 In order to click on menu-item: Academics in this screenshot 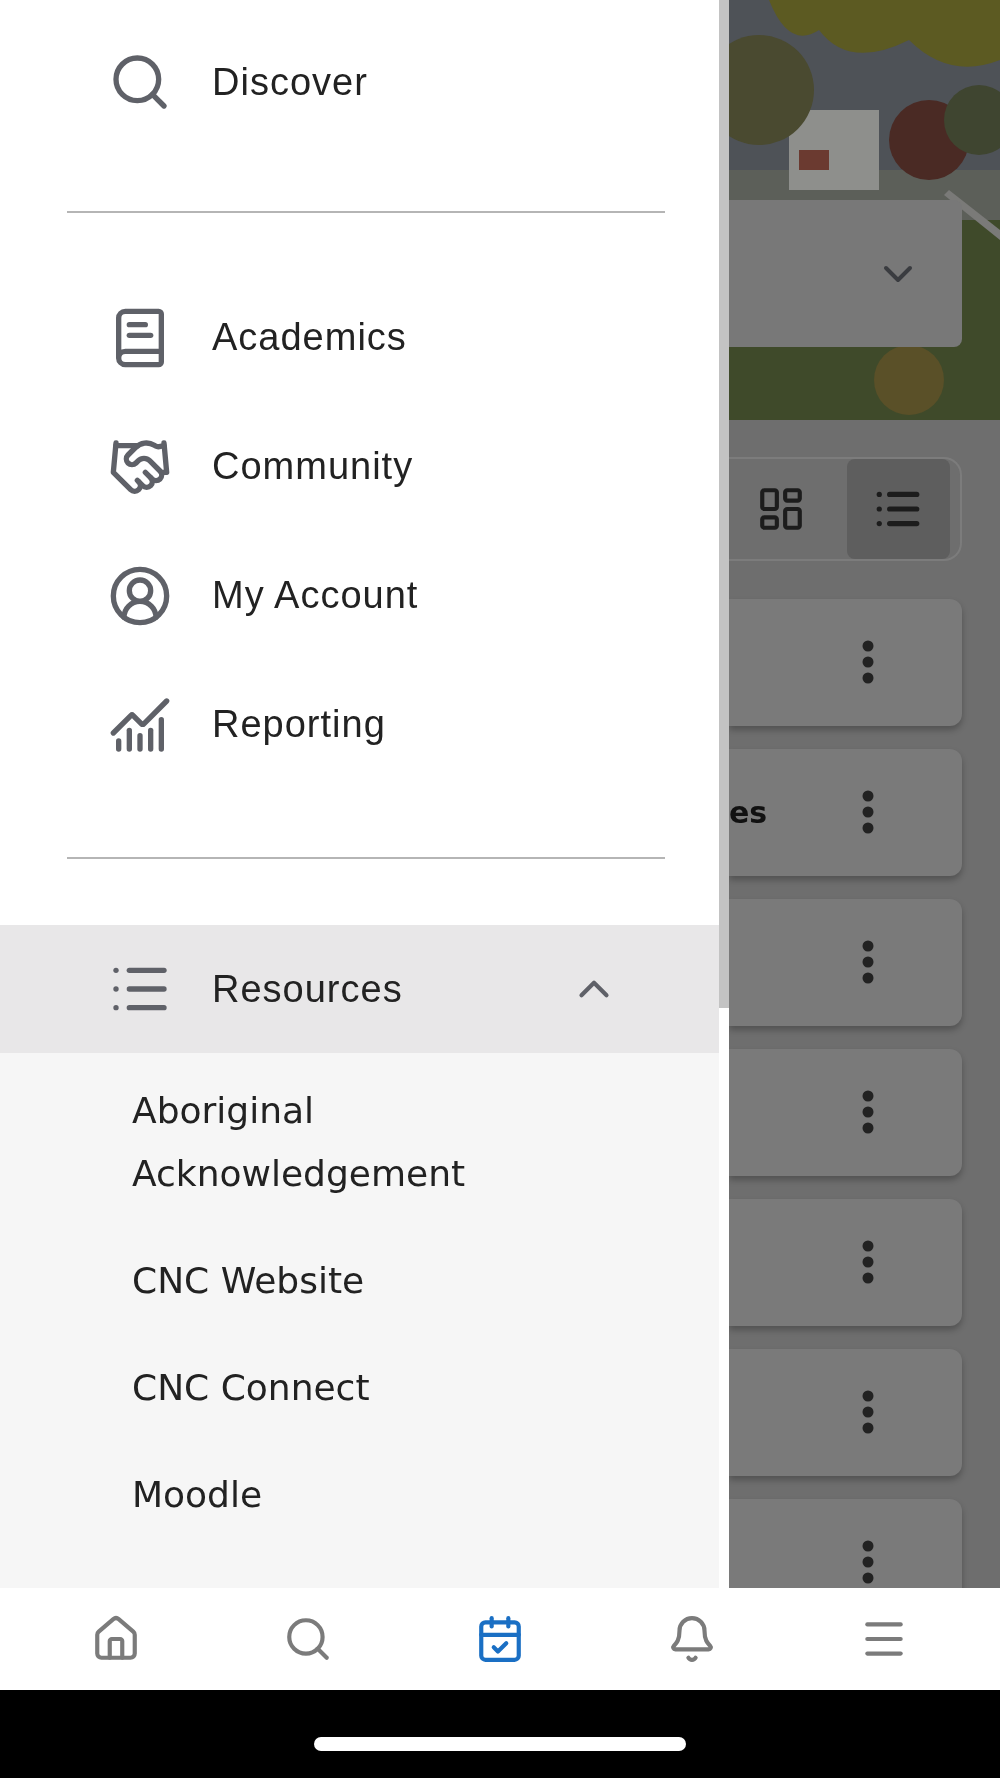, I will do `click(359, 337)`.